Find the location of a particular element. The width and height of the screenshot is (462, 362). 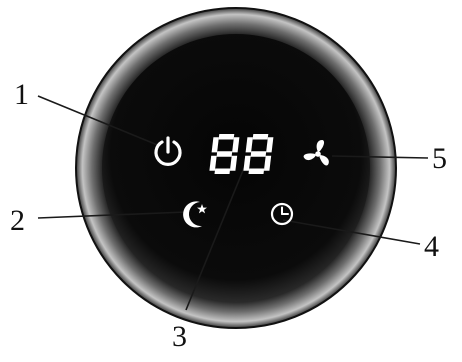

led-segment-1-g is located at coordinates (224, 154).